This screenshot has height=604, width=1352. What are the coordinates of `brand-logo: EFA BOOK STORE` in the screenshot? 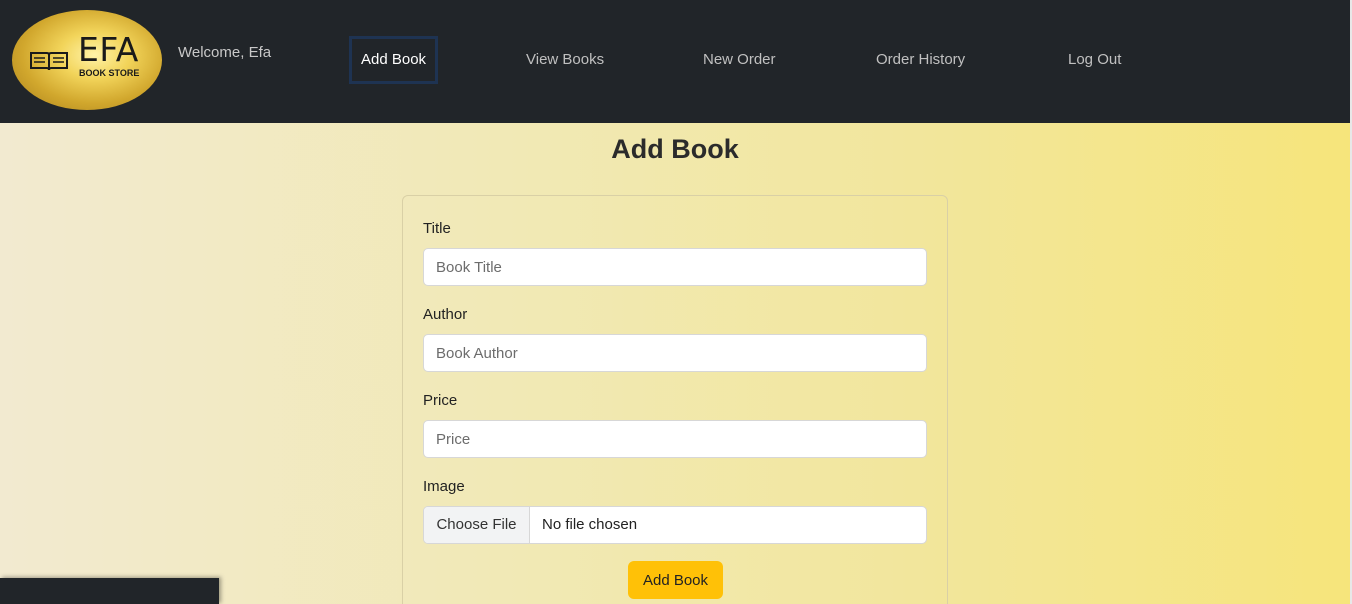 It's located at (87, 60).